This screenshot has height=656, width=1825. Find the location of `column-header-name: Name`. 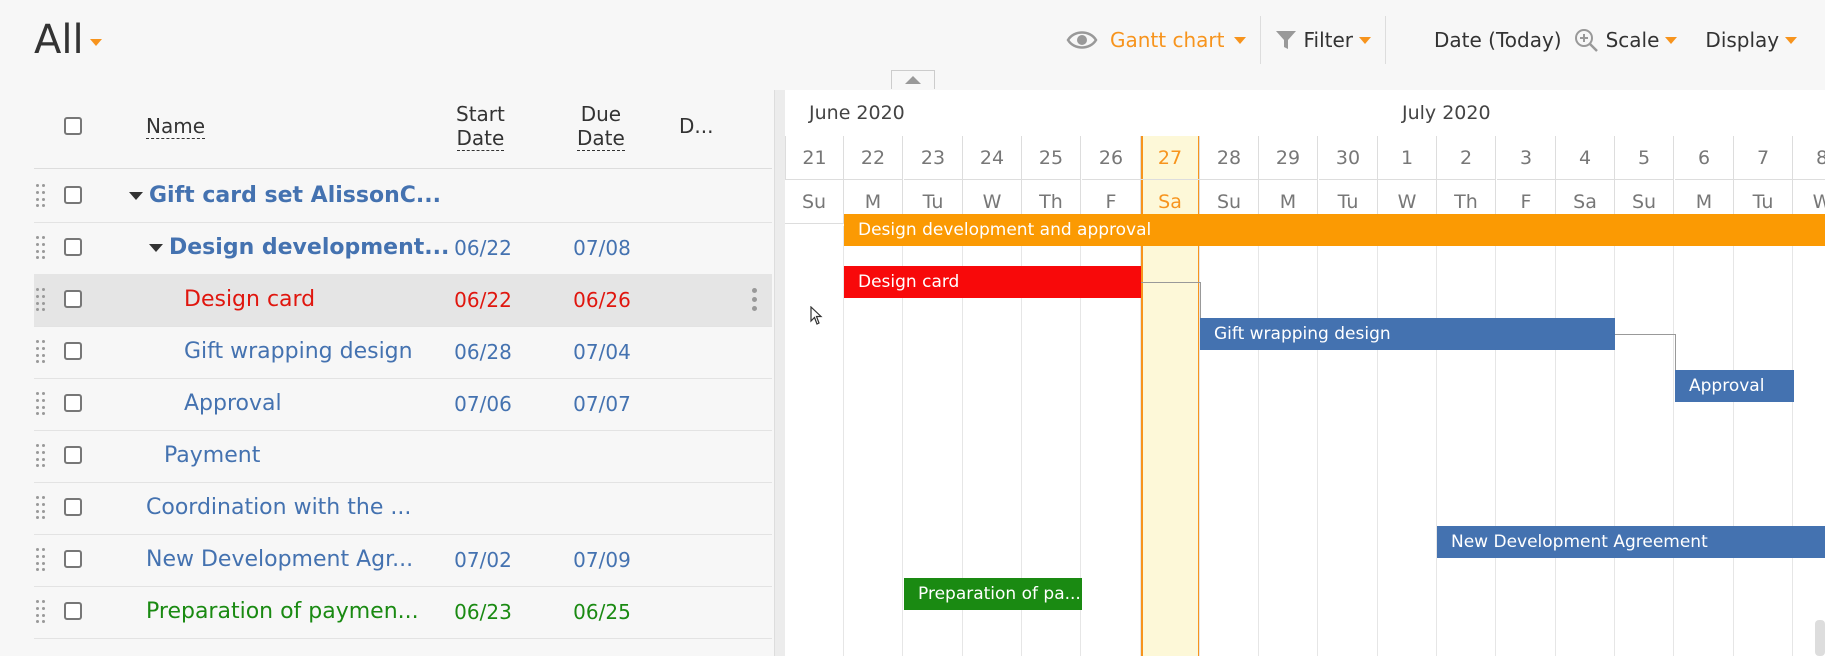

column-header-name: Name is located at coordinates (176, 126).